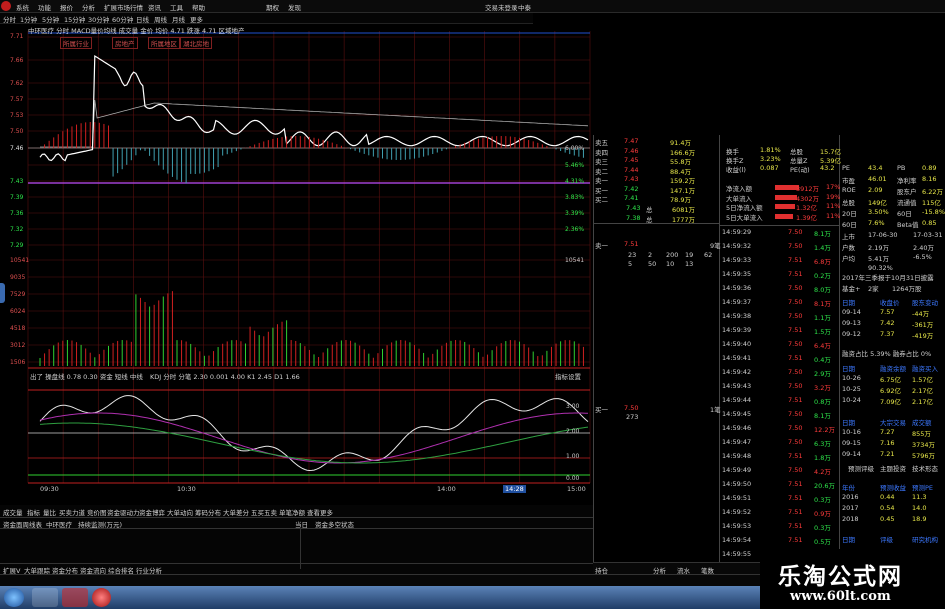  I want to click on f10-table-cell: 7.09亿, so click(890, 402).